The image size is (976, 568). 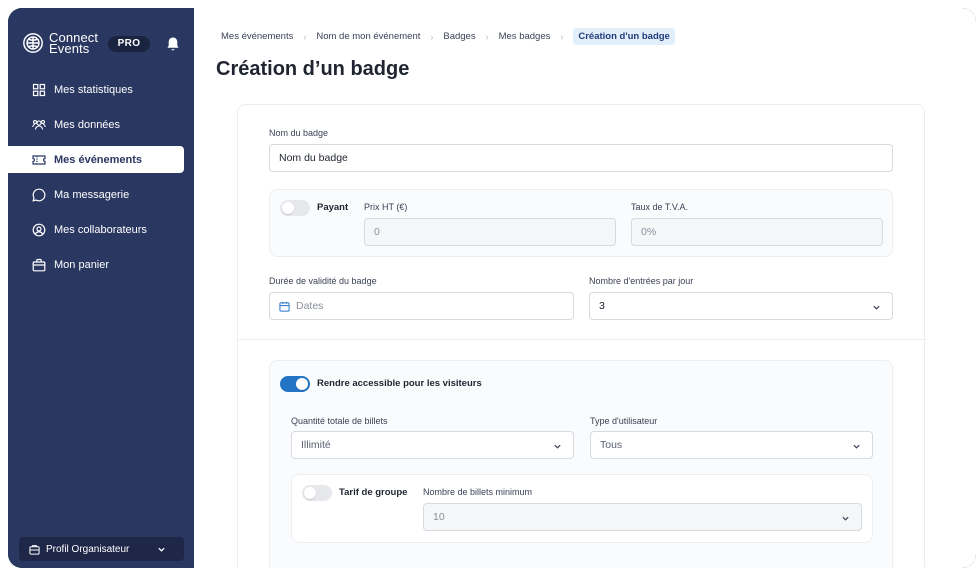 I want to click on sidebar-item-statistiques: Mes statistiques, so click(x=96, y=89).